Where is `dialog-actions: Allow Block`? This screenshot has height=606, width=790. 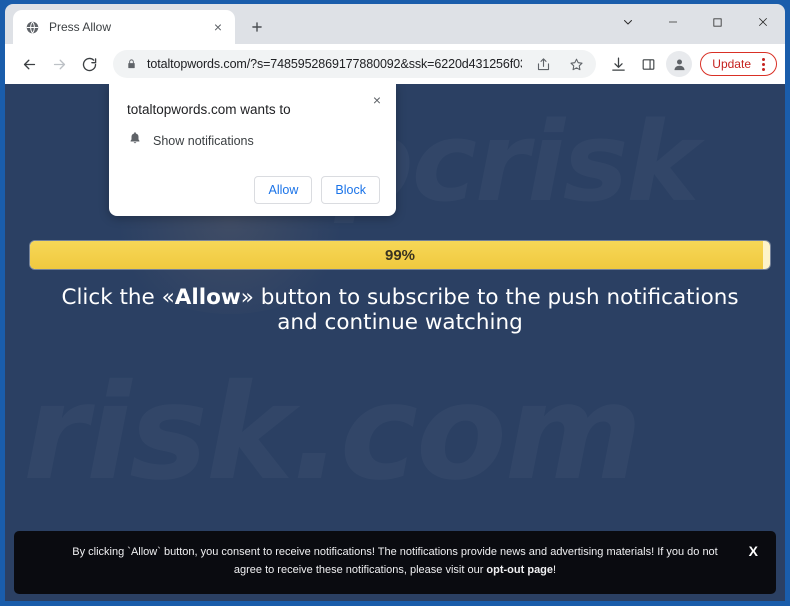
dialog-actions: Allow Block is located at coordinates (252, 190).